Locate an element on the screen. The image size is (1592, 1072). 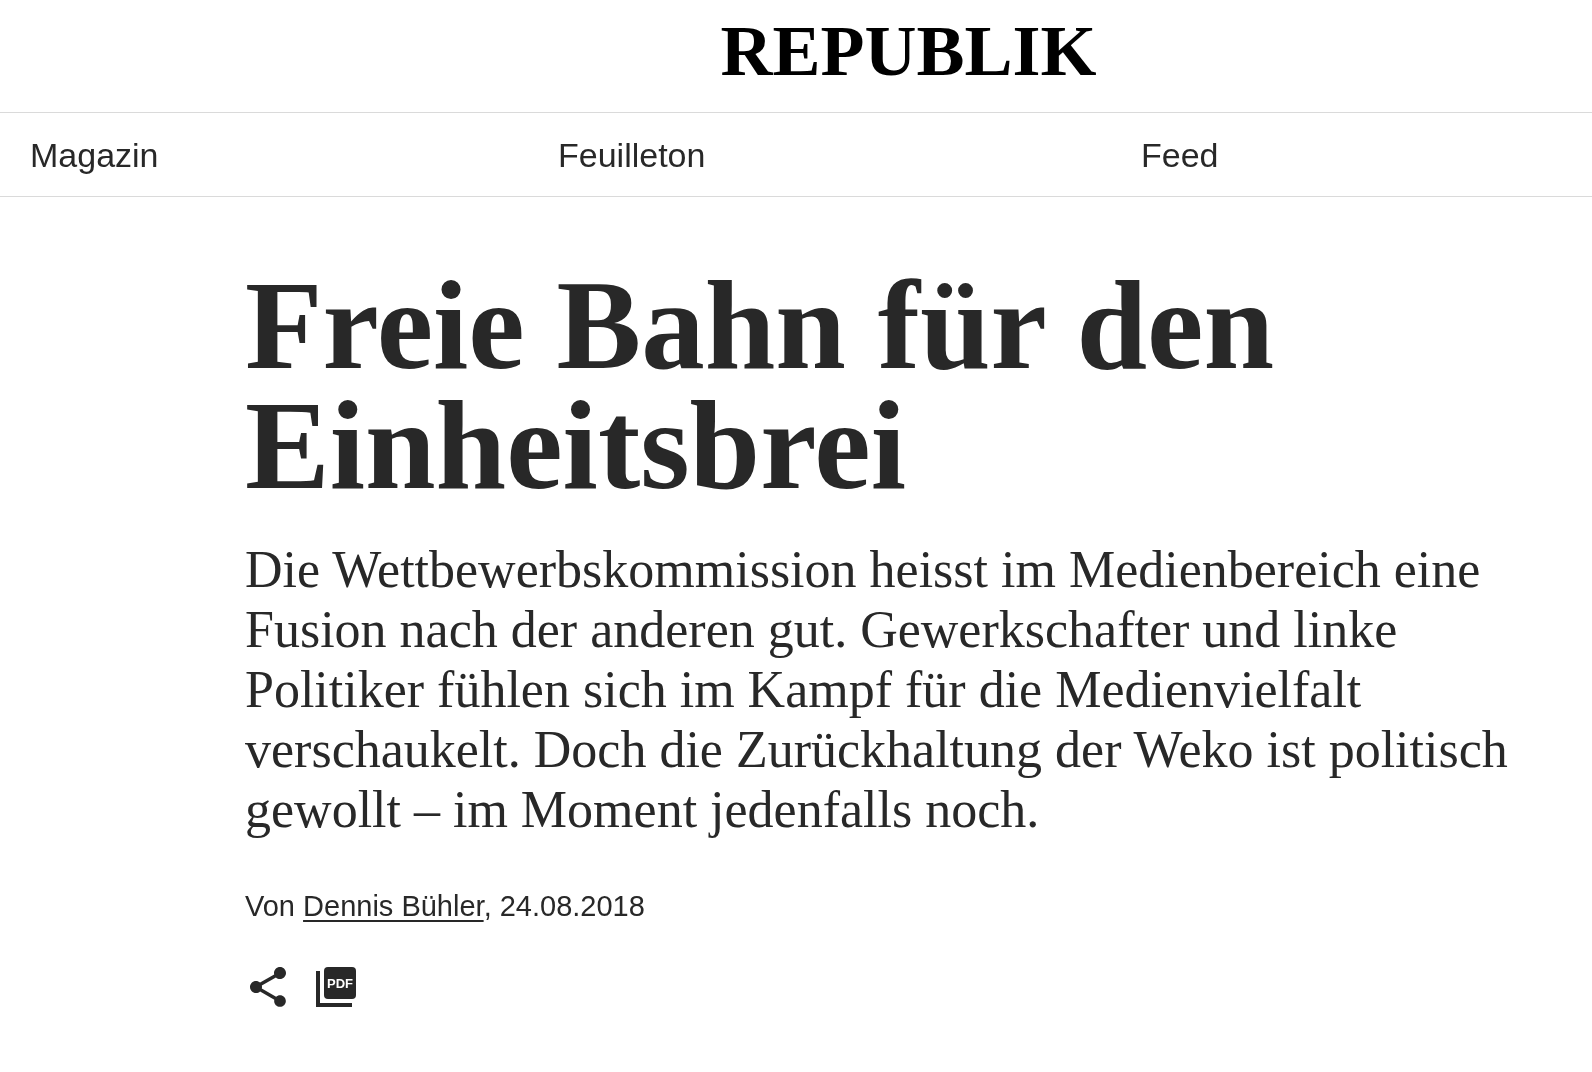
nav-link: Magazin is located at coordinates (94, 154).